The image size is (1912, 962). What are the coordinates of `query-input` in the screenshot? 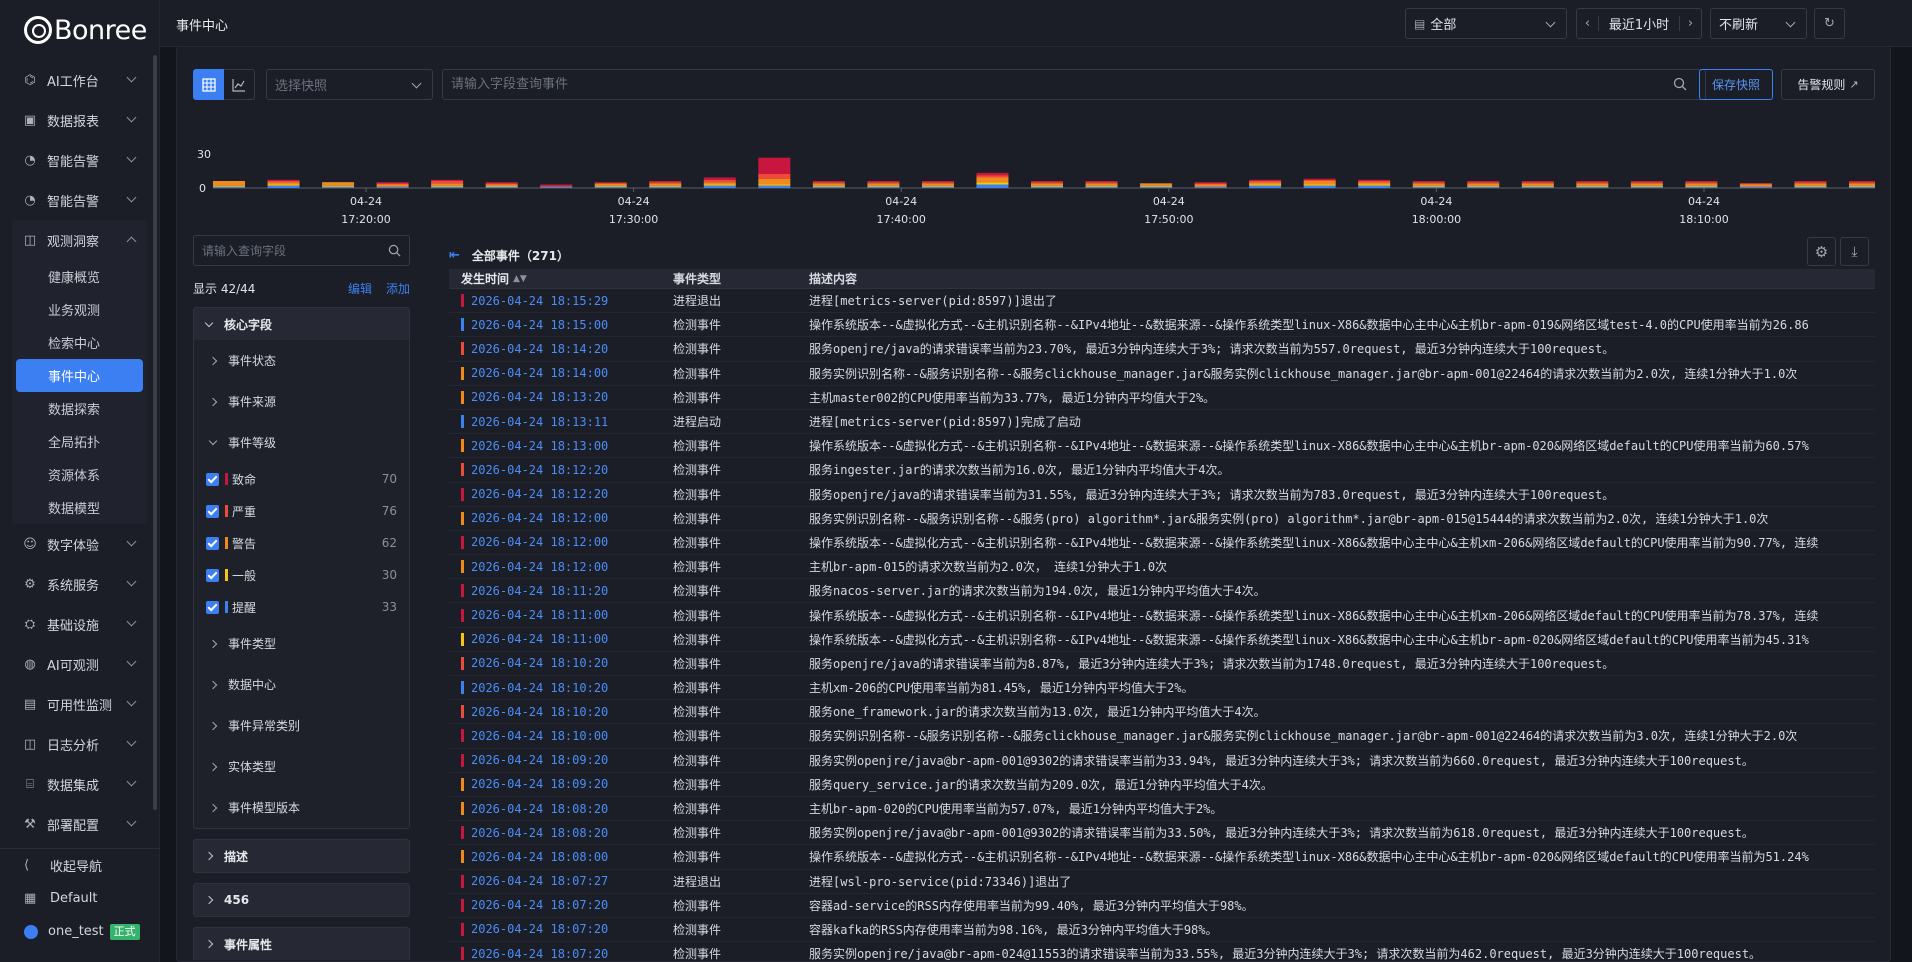 It's located at (1074, 84).